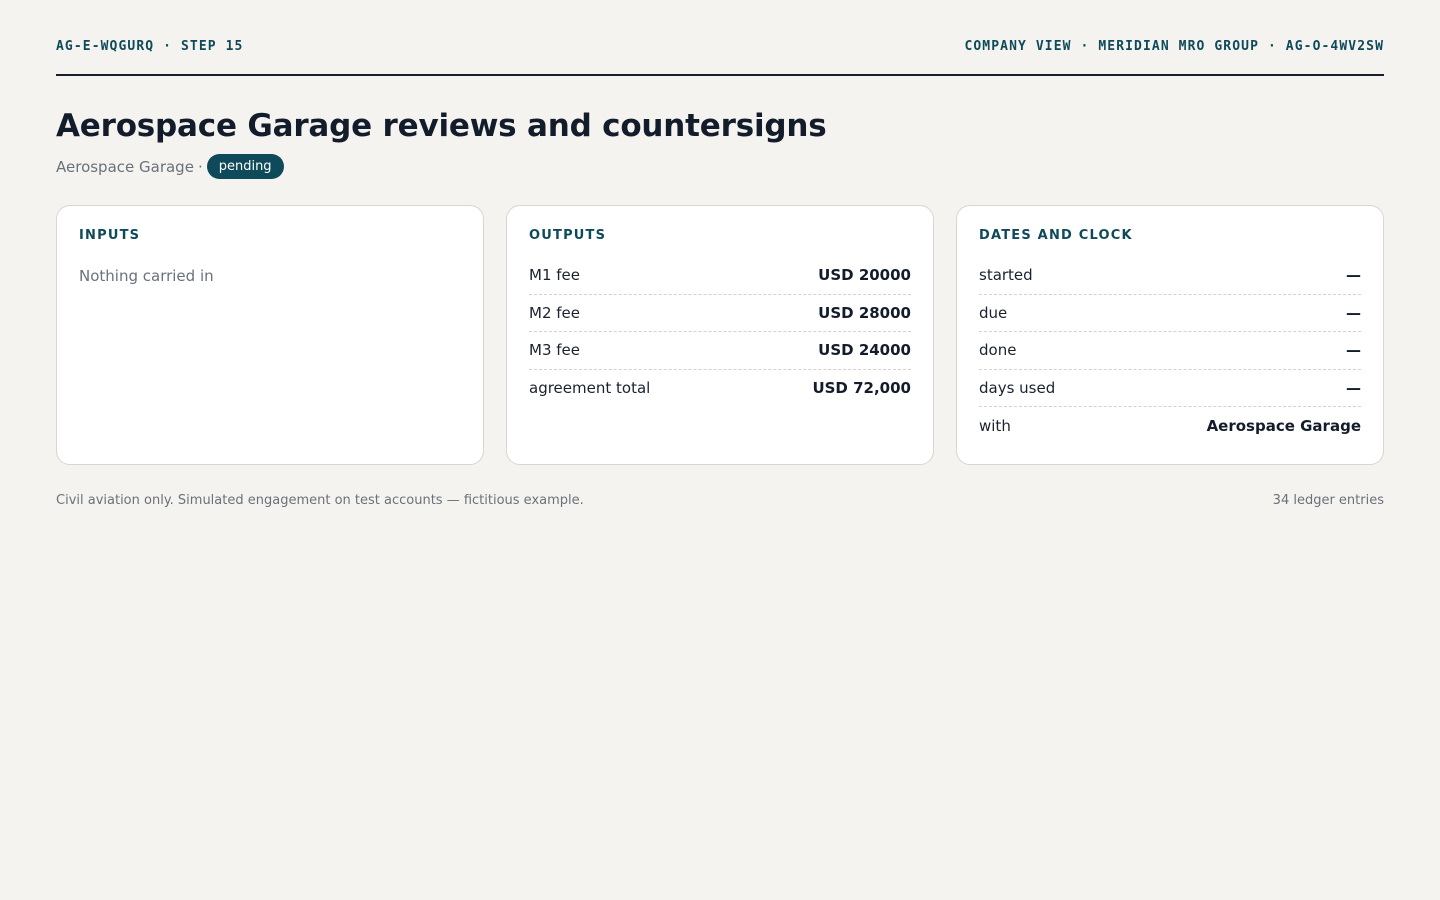 Image resolution: width=1440 pixels, height=900 pixels. I want to click on date-row: done —, so click(1170, 351).